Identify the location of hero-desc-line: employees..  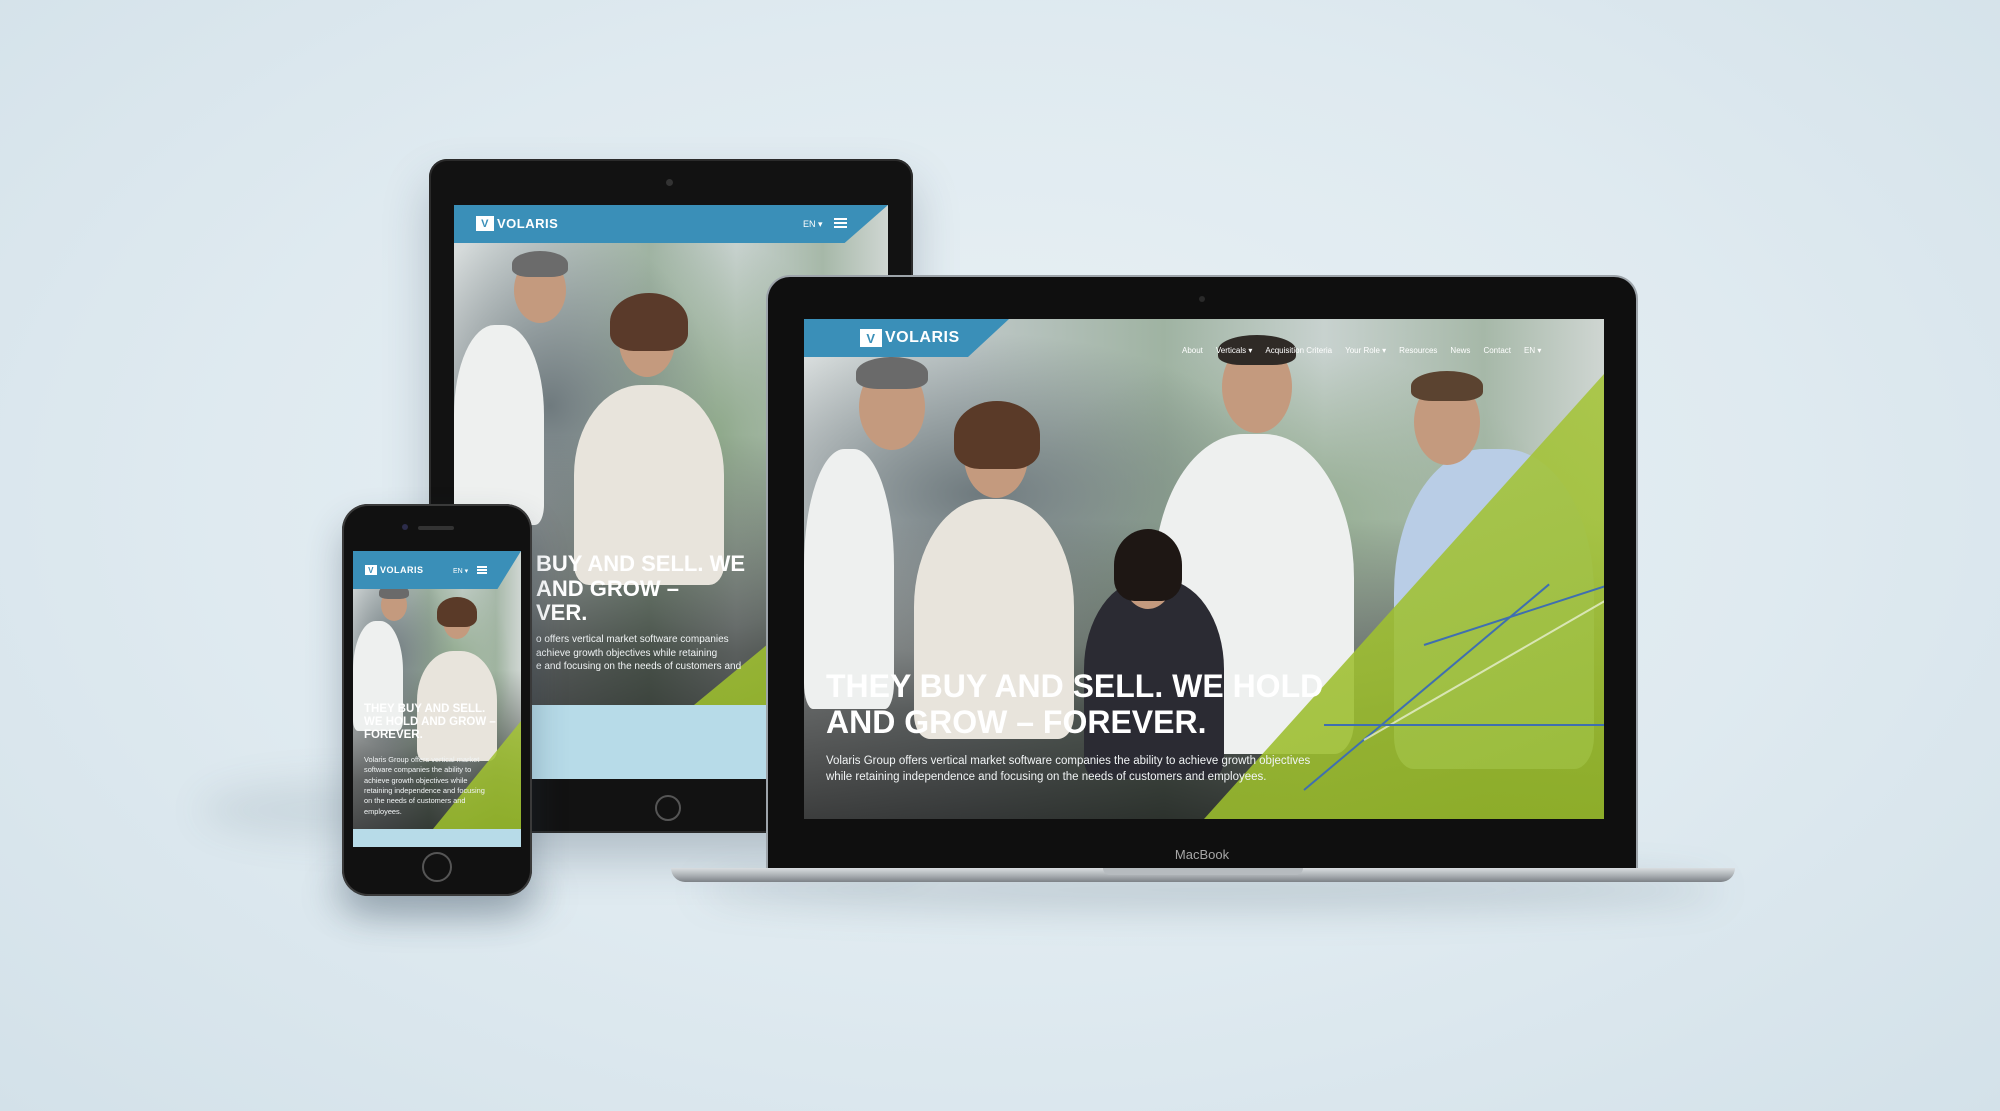
(383, 811).